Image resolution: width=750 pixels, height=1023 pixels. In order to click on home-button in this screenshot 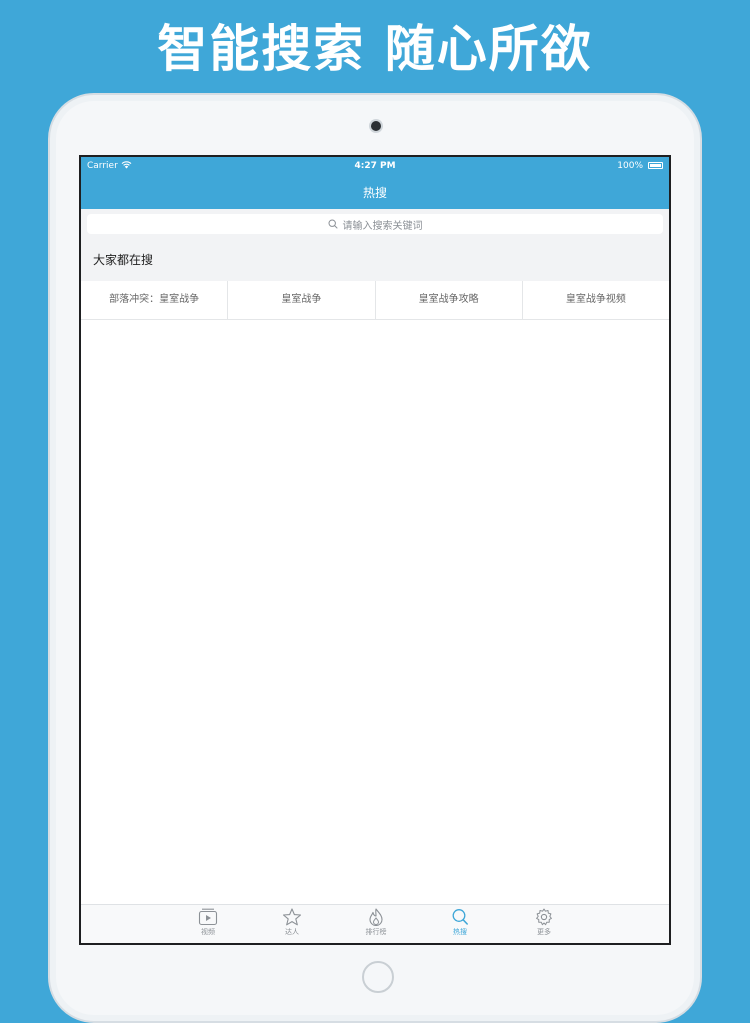, I will do `click(378, 977)`.